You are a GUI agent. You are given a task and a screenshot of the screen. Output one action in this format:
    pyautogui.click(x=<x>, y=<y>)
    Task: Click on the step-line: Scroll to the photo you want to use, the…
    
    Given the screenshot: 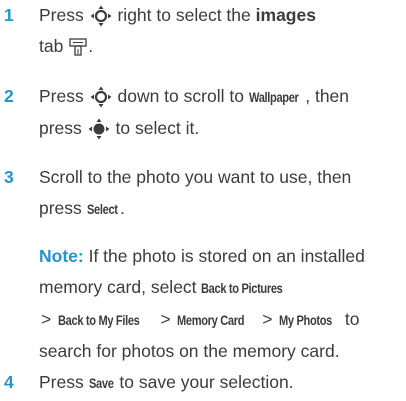 What is the action you would take?
    pyautogui.click(x=195, y=177)
    